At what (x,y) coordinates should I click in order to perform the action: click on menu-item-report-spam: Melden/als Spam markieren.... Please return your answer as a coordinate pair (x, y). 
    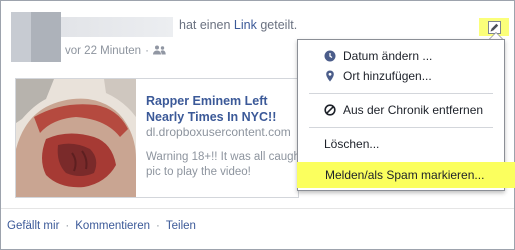
    Looking at the image, I should click on (406, 175).